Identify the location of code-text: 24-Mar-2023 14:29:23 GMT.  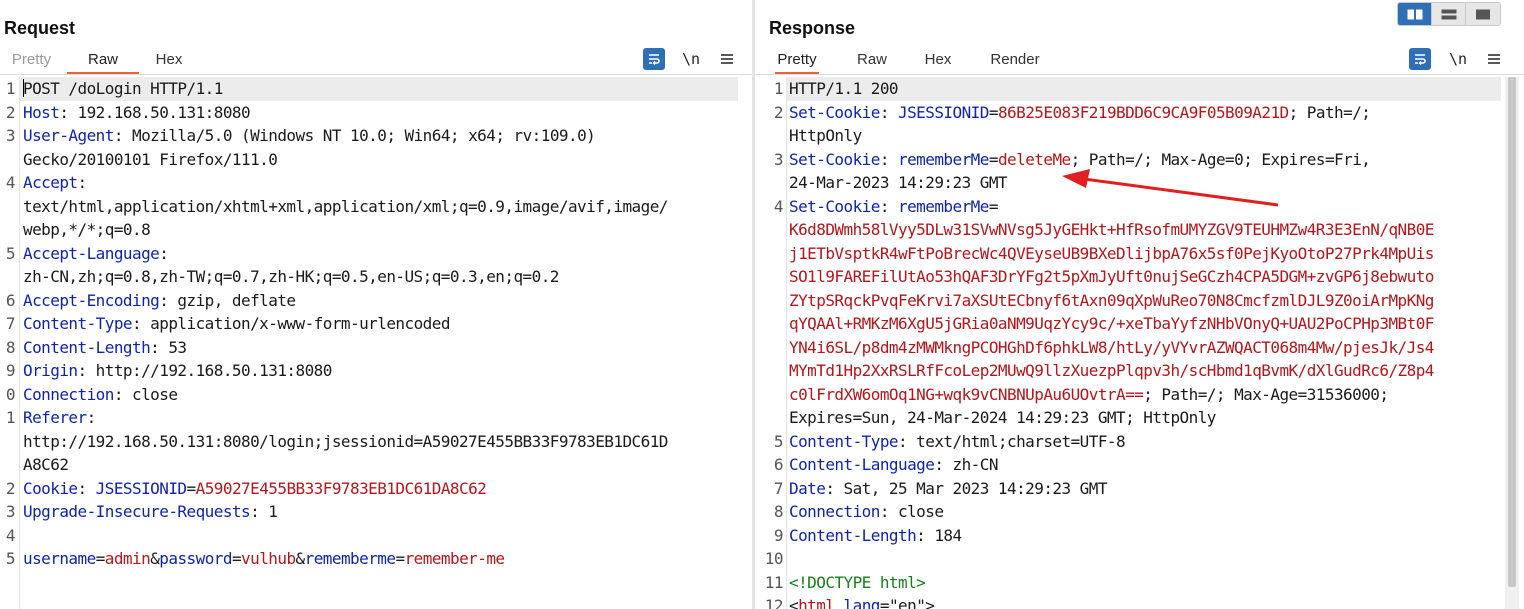
(898, 182).